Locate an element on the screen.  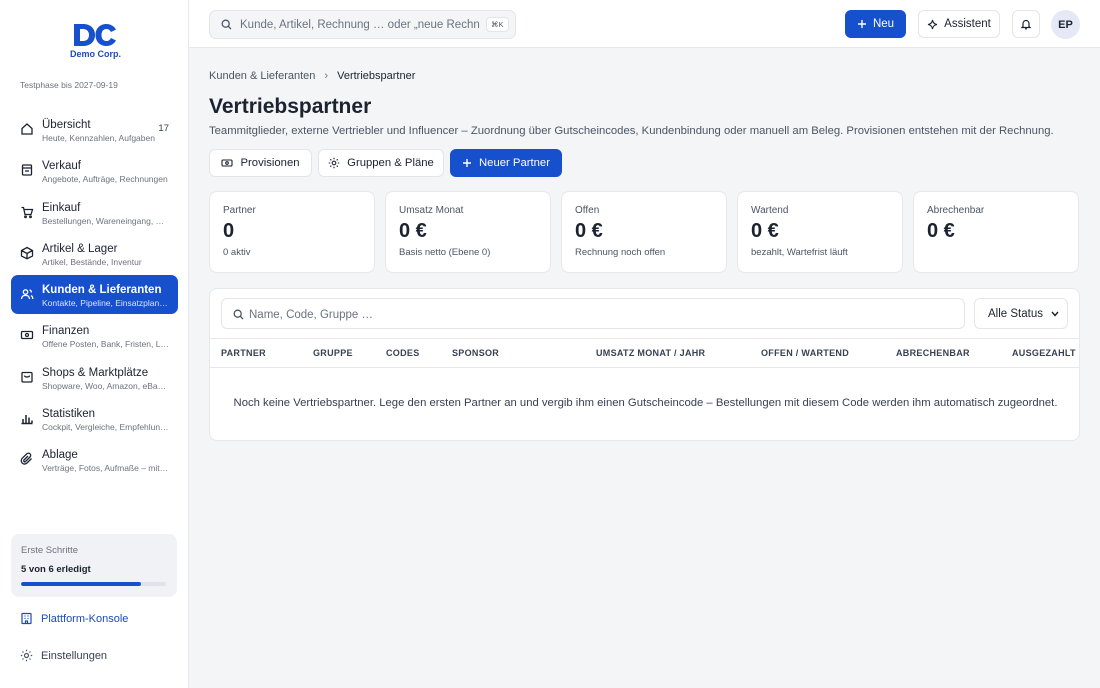
new-partner-button: Neuer Partner is located at coordinates (506, 163).